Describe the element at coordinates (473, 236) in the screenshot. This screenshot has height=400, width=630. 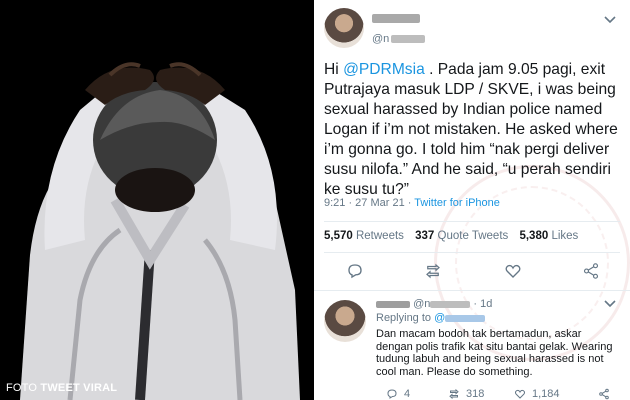
I see `quotes-label: Quote Tweets` at that location.